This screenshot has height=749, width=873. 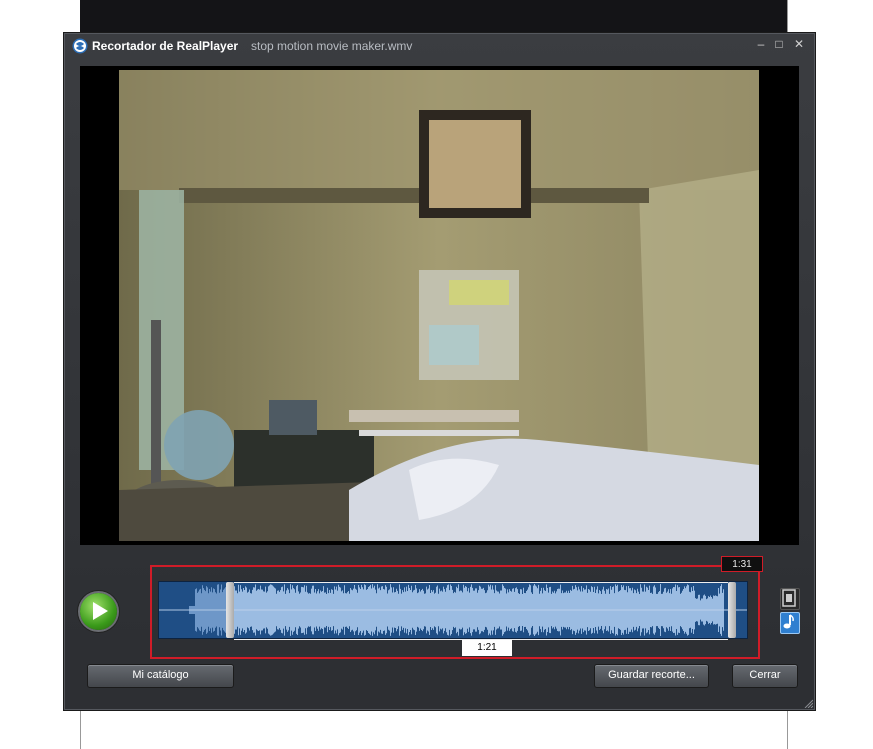 What do you see at coordinates (165, 46) in the screenshot?
I see `app-title: Recortador de RealPlayer` at bounding box center [165, 46].